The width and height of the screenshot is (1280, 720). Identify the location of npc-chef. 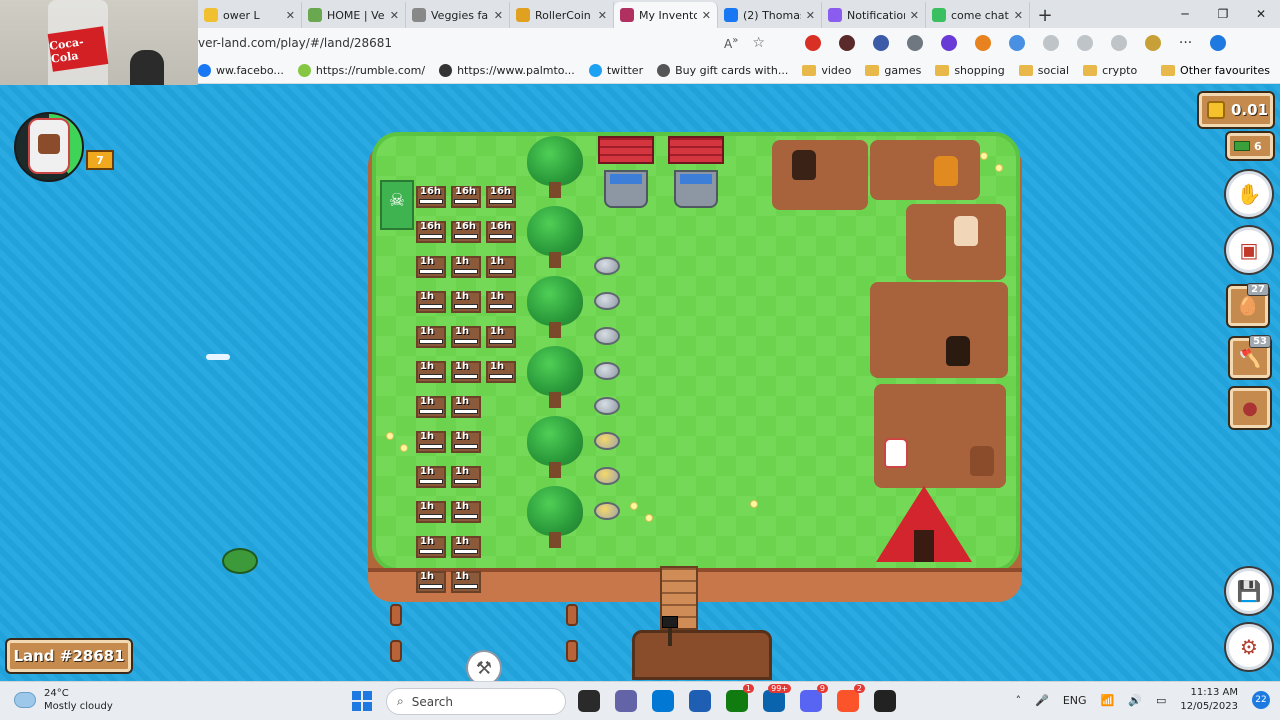
(958, 351).